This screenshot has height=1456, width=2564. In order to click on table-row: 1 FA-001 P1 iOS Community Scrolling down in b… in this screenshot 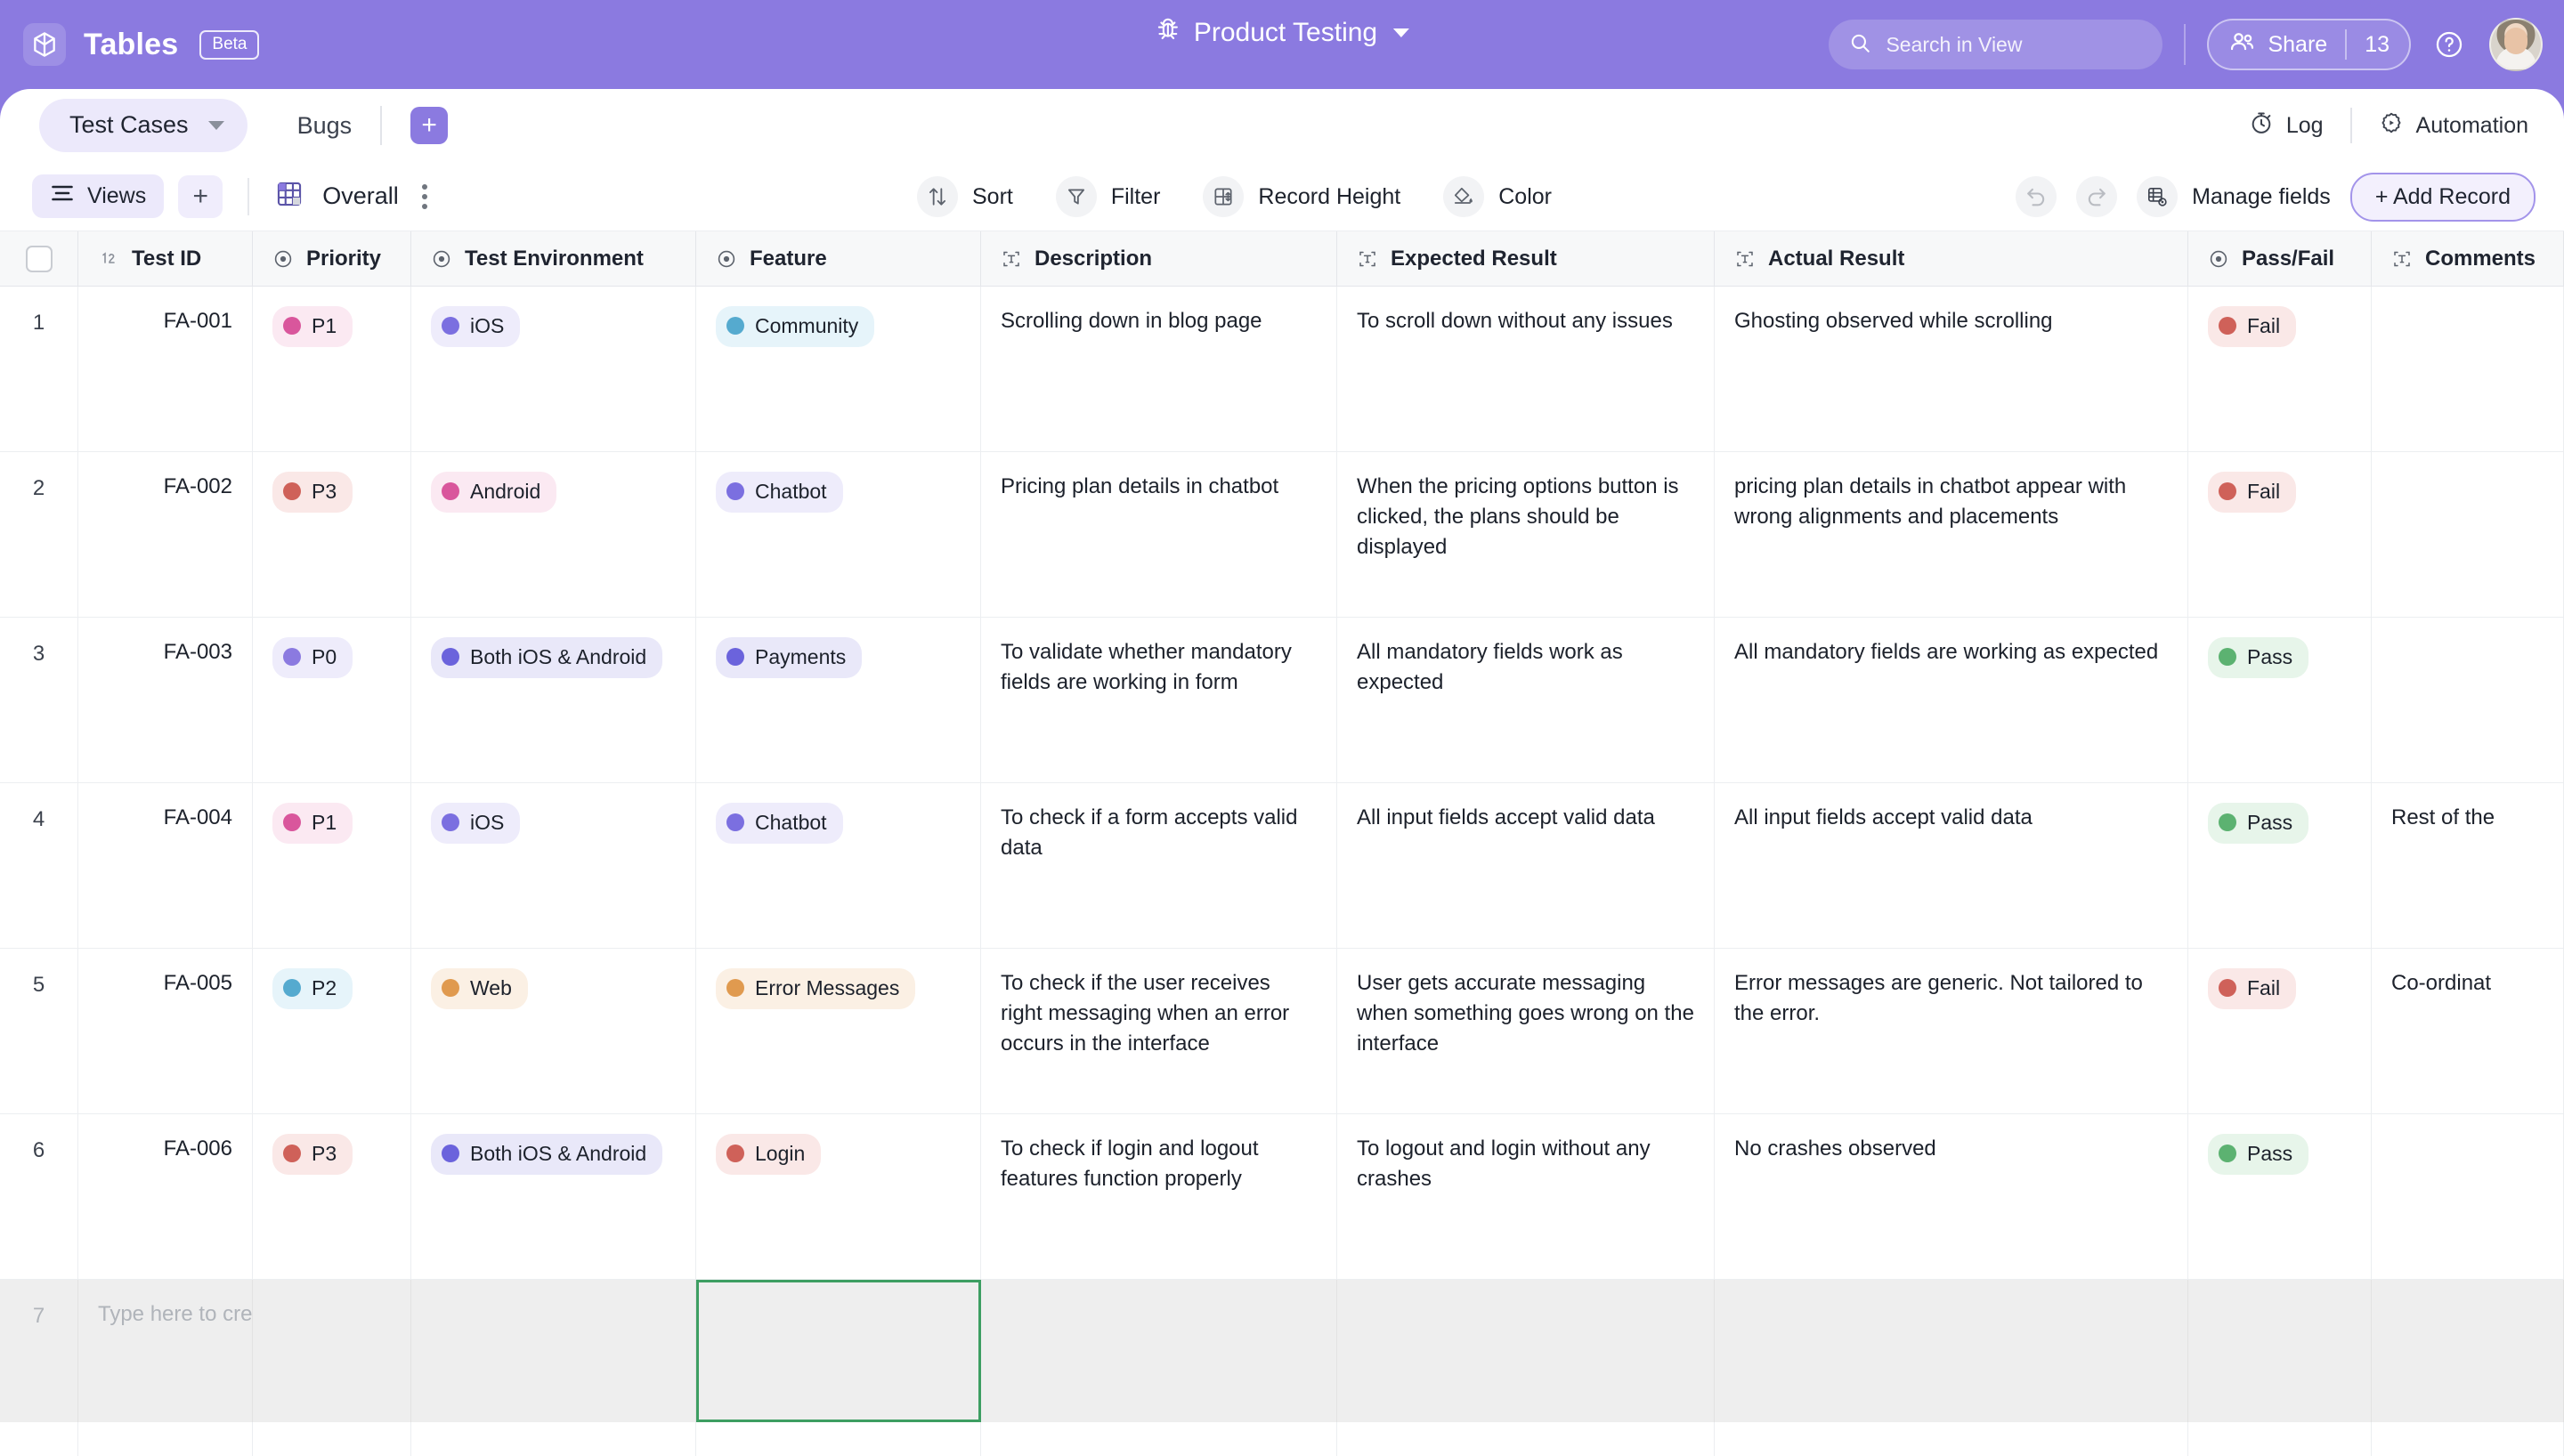, I will do `click(1282, 369)`.